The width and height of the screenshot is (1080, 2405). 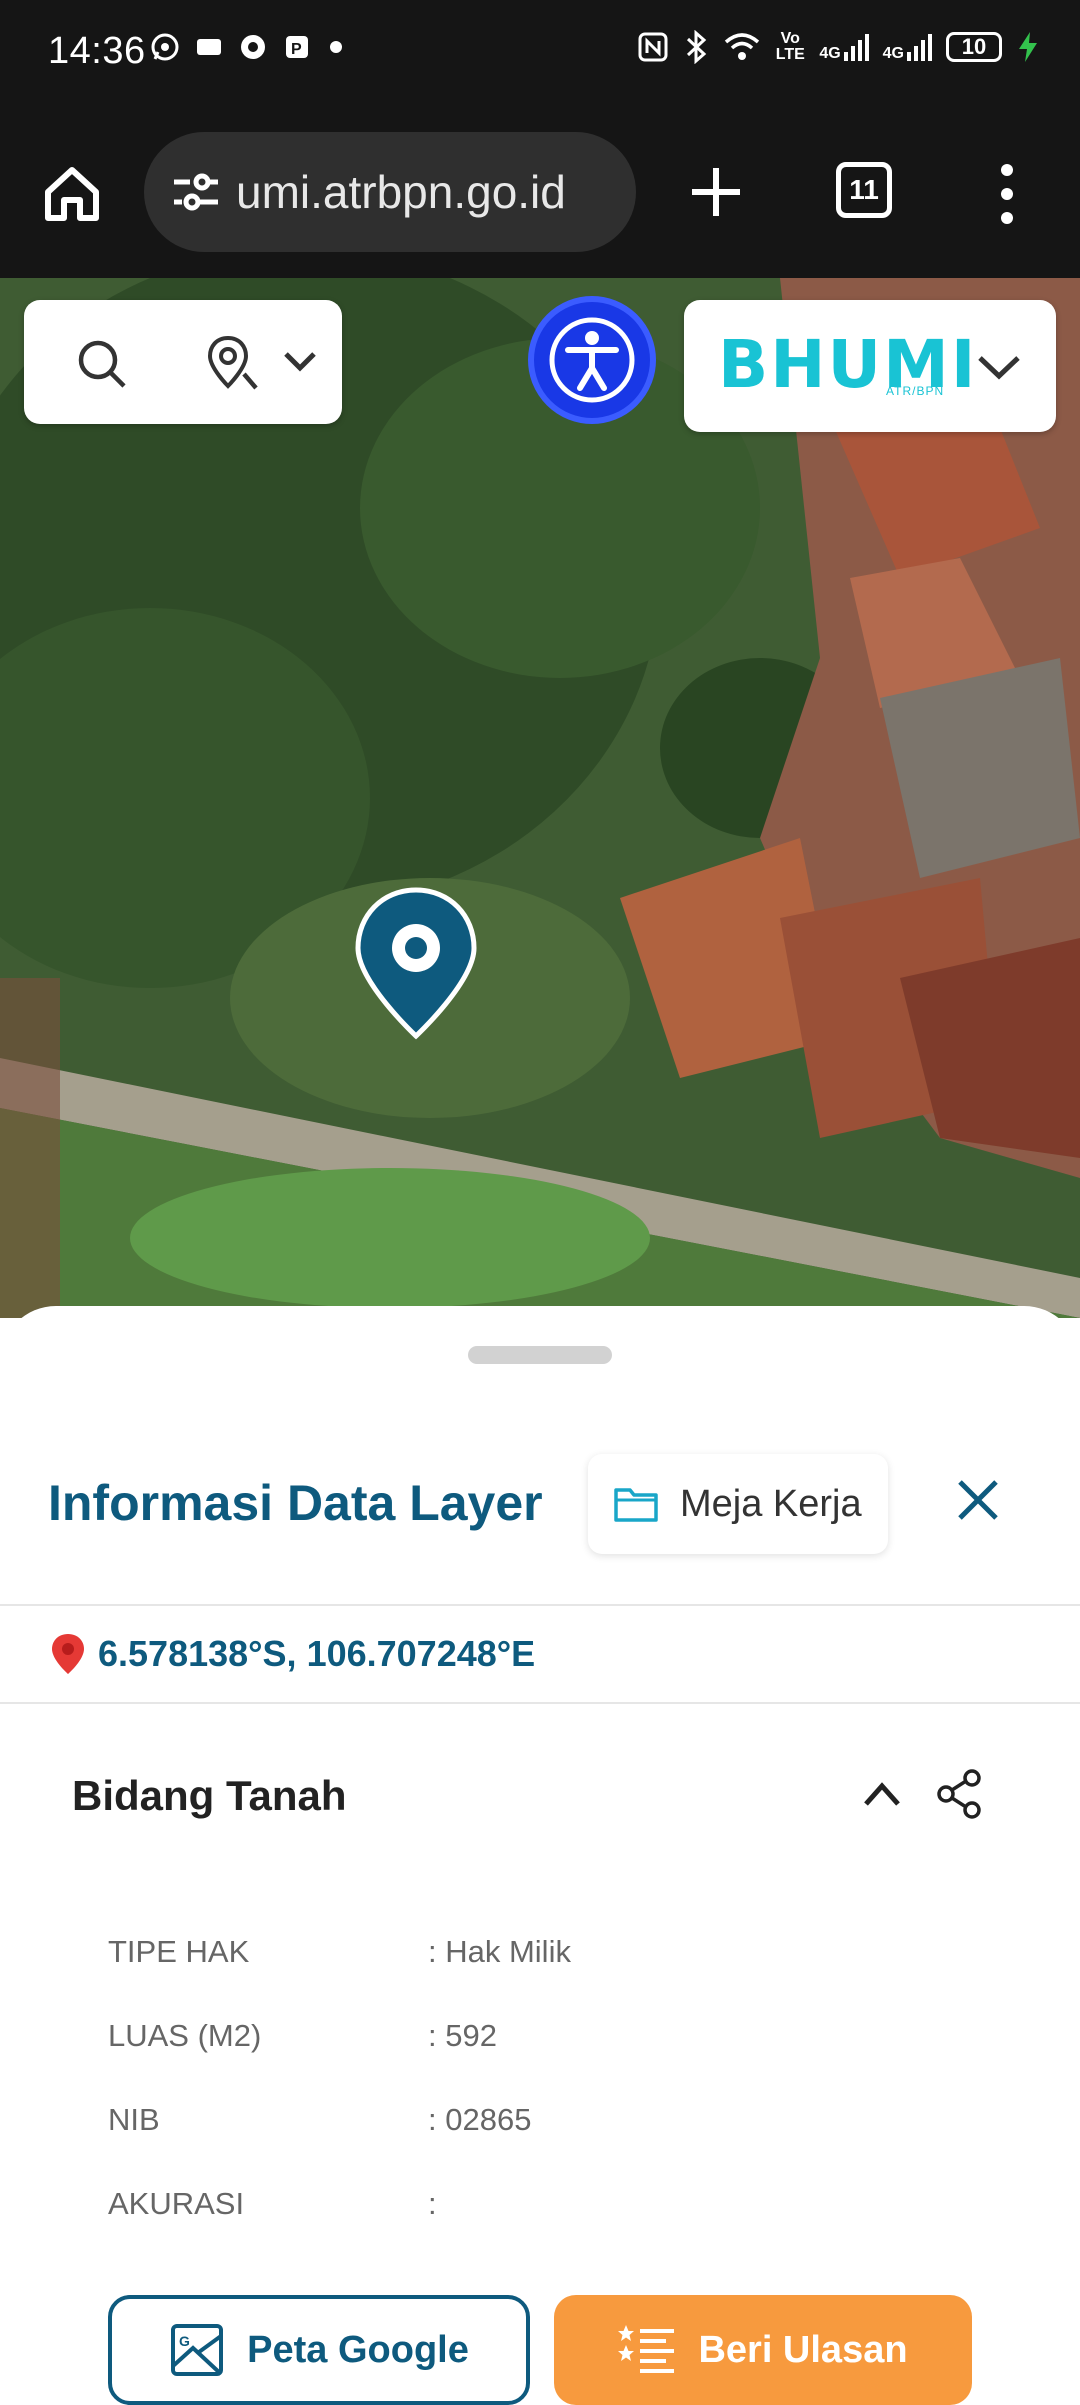 What do you see at coordinates (636, 1505) in the screenshot?
I see `folder-icon` at bounding box center [636, 1505].